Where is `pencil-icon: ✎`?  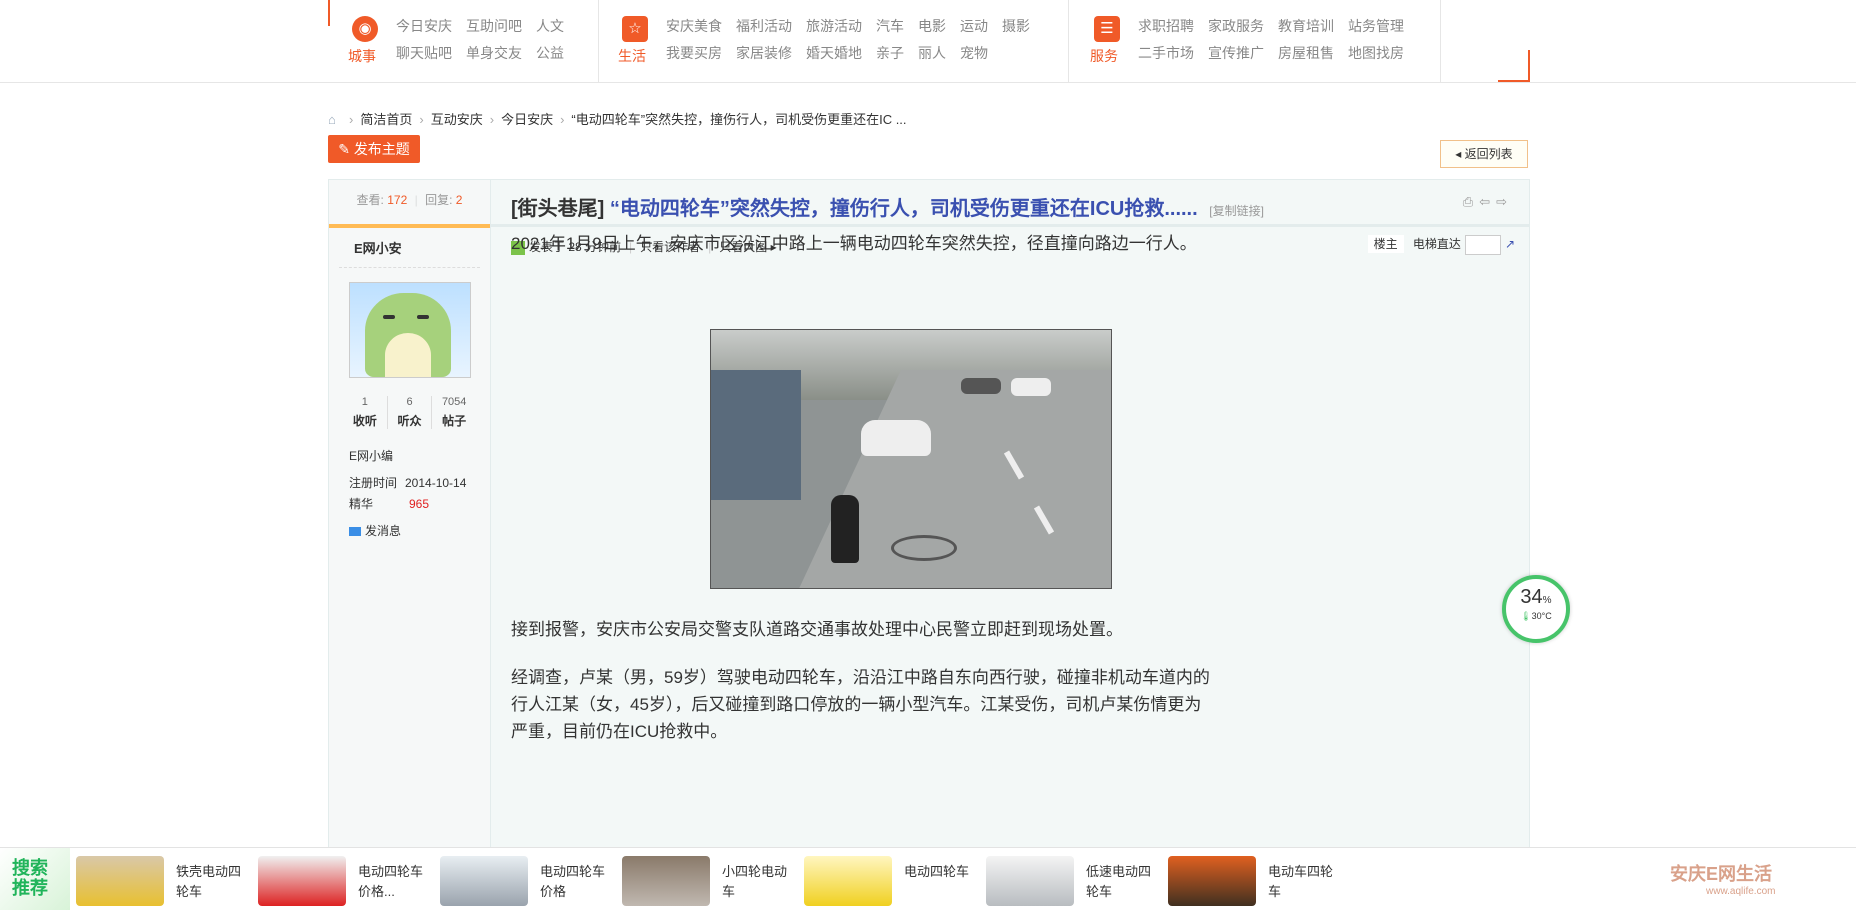 pencil-icon: ✎ is located at coordinates (344, 149).